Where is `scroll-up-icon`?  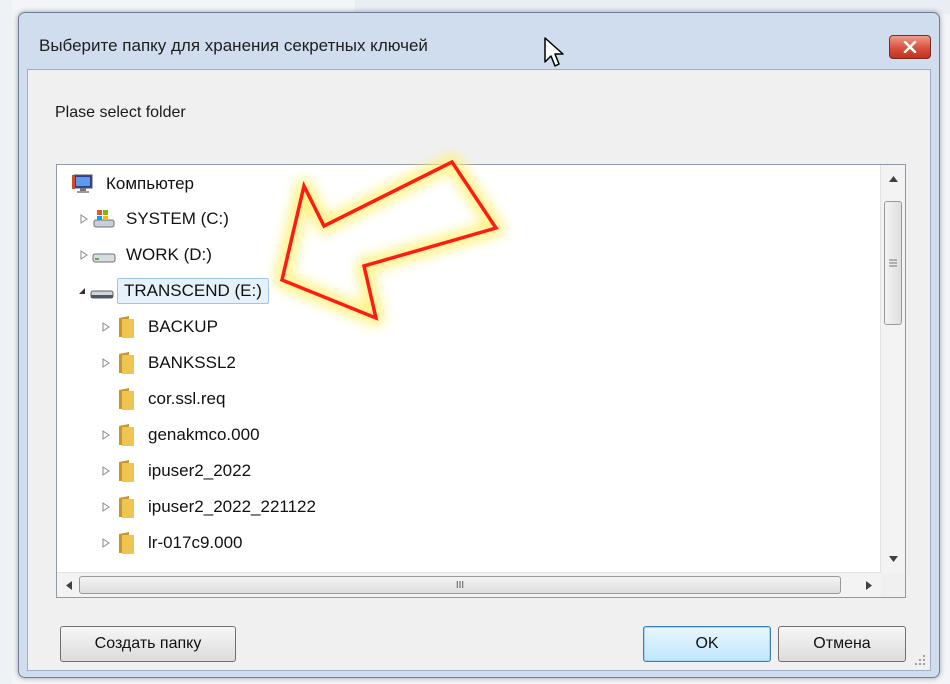
scroll-up-icon is located at coordinates (893, 179).